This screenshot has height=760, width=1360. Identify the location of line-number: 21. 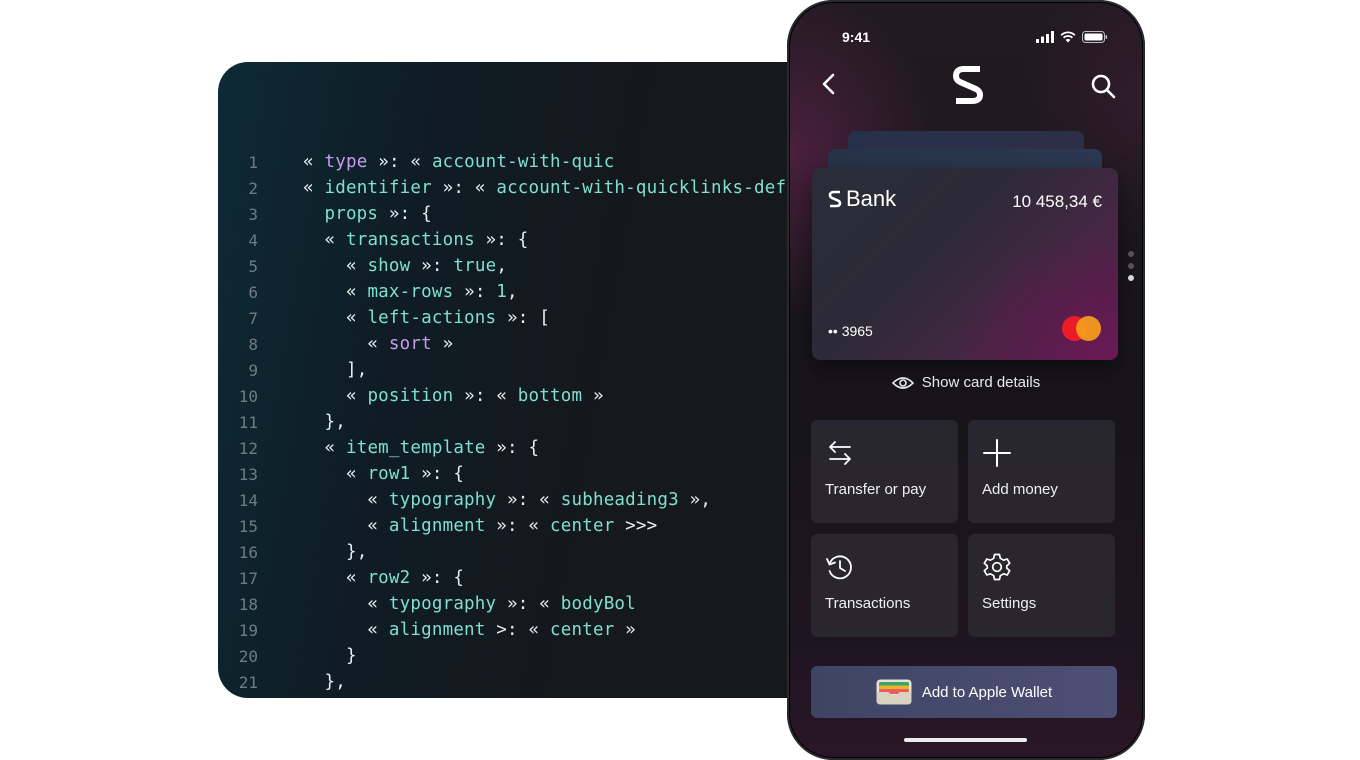
(248, 682).